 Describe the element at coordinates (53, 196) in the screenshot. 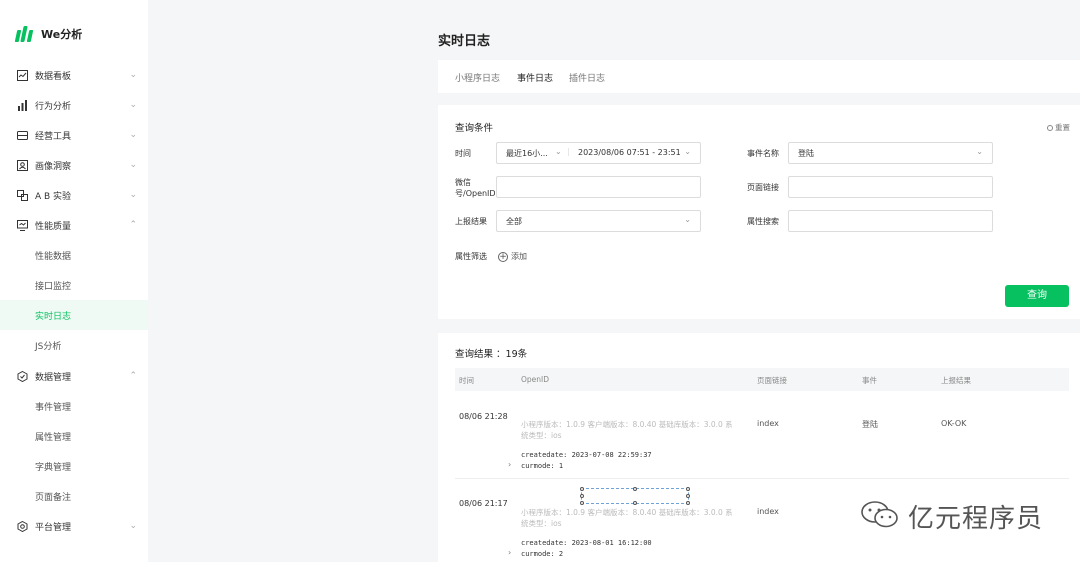

I see `sidebar-item-label: A B 实验` at that location.